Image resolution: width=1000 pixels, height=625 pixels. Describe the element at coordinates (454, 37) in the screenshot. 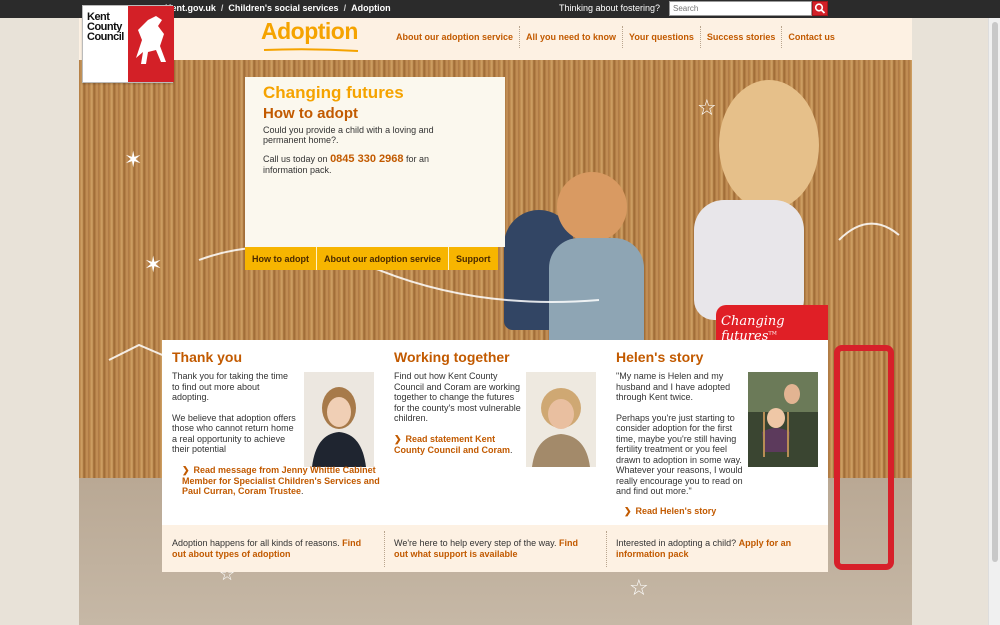

I see `nav-about-service: About our adoption service` at that location.